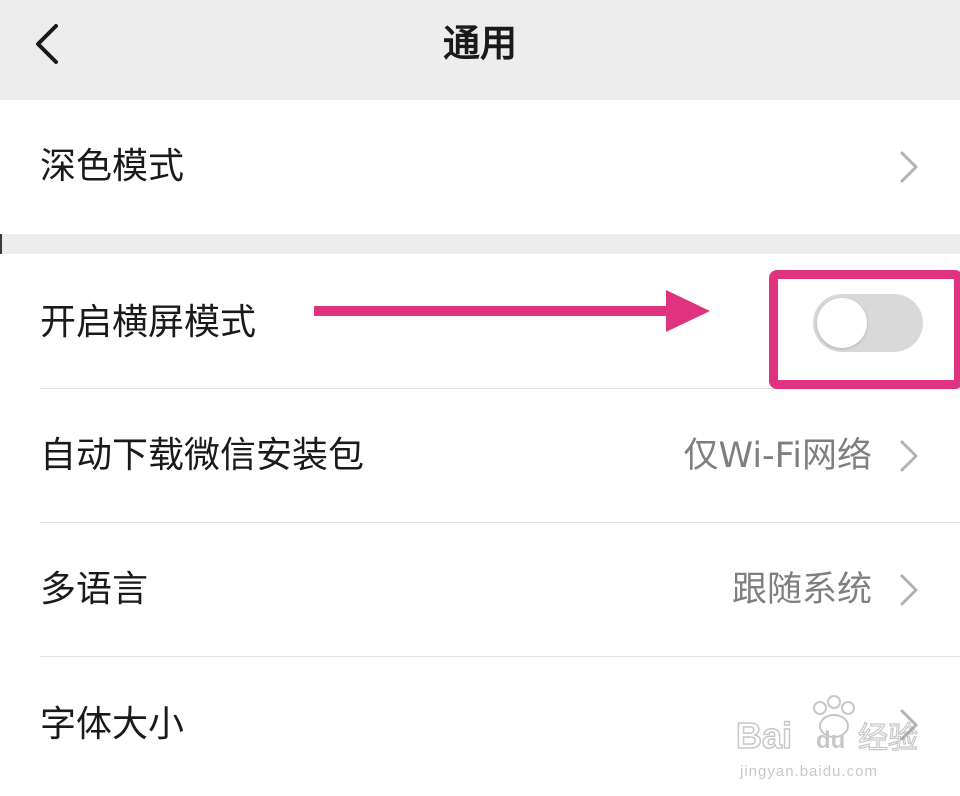 This screenshot has height=796, width=960. What do you see at coordinates (801, 590) in the screenshot?
I see `language-value: 跟随系统` at bounding box center [801, 590].